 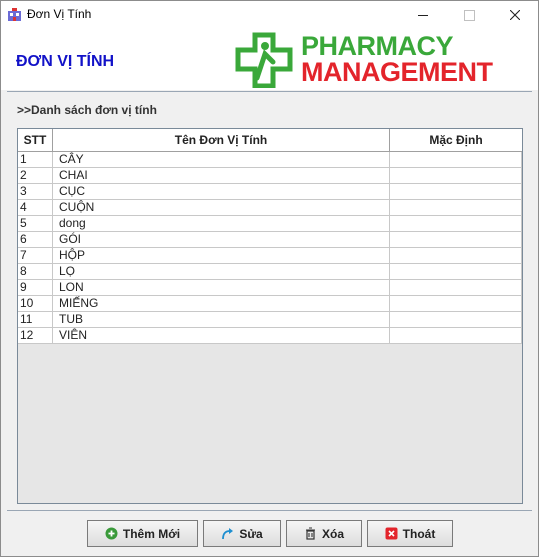 I want to click on add-button: Thêm Mới, so click(x=142, y=533).